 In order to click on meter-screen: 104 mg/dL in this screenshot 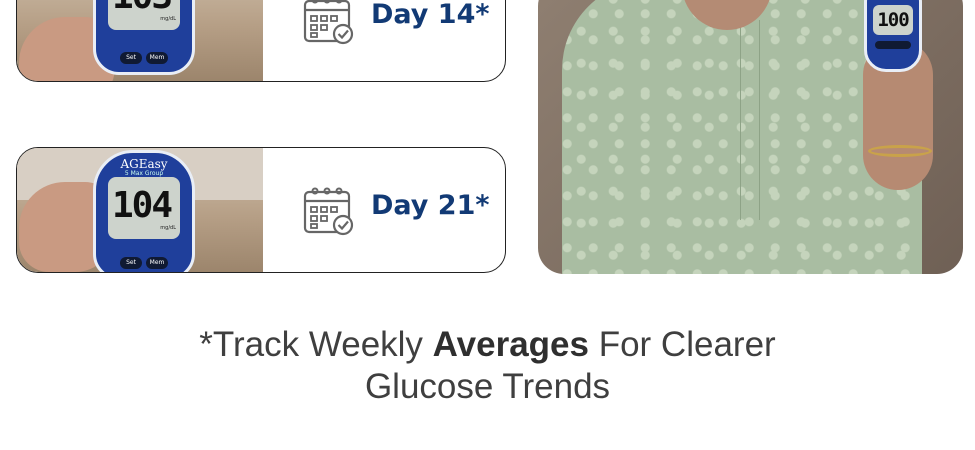, I will do `click(144, 208)`.